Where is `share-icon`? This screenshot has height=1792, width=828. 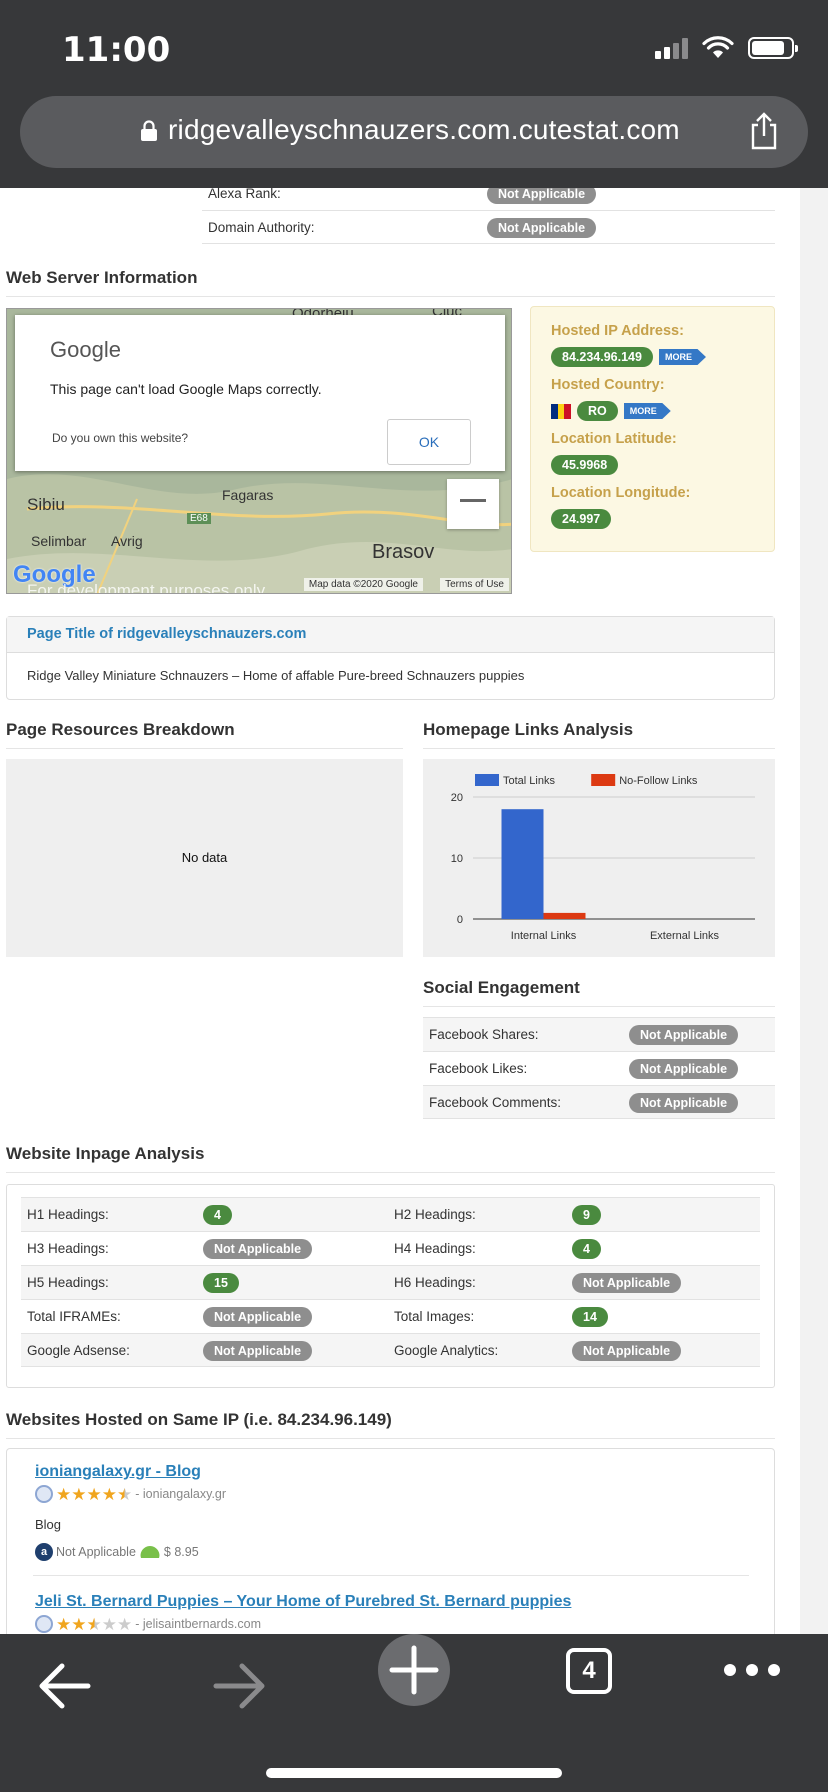
share-icon is located at coordinates (764, 131).